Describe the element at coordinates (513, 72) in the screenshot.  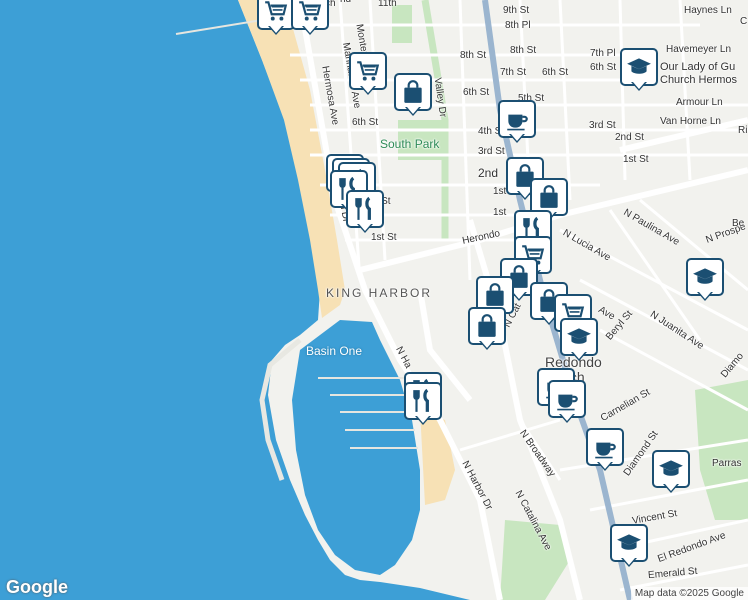
I see `label-7th-st: 7th St` at that location.